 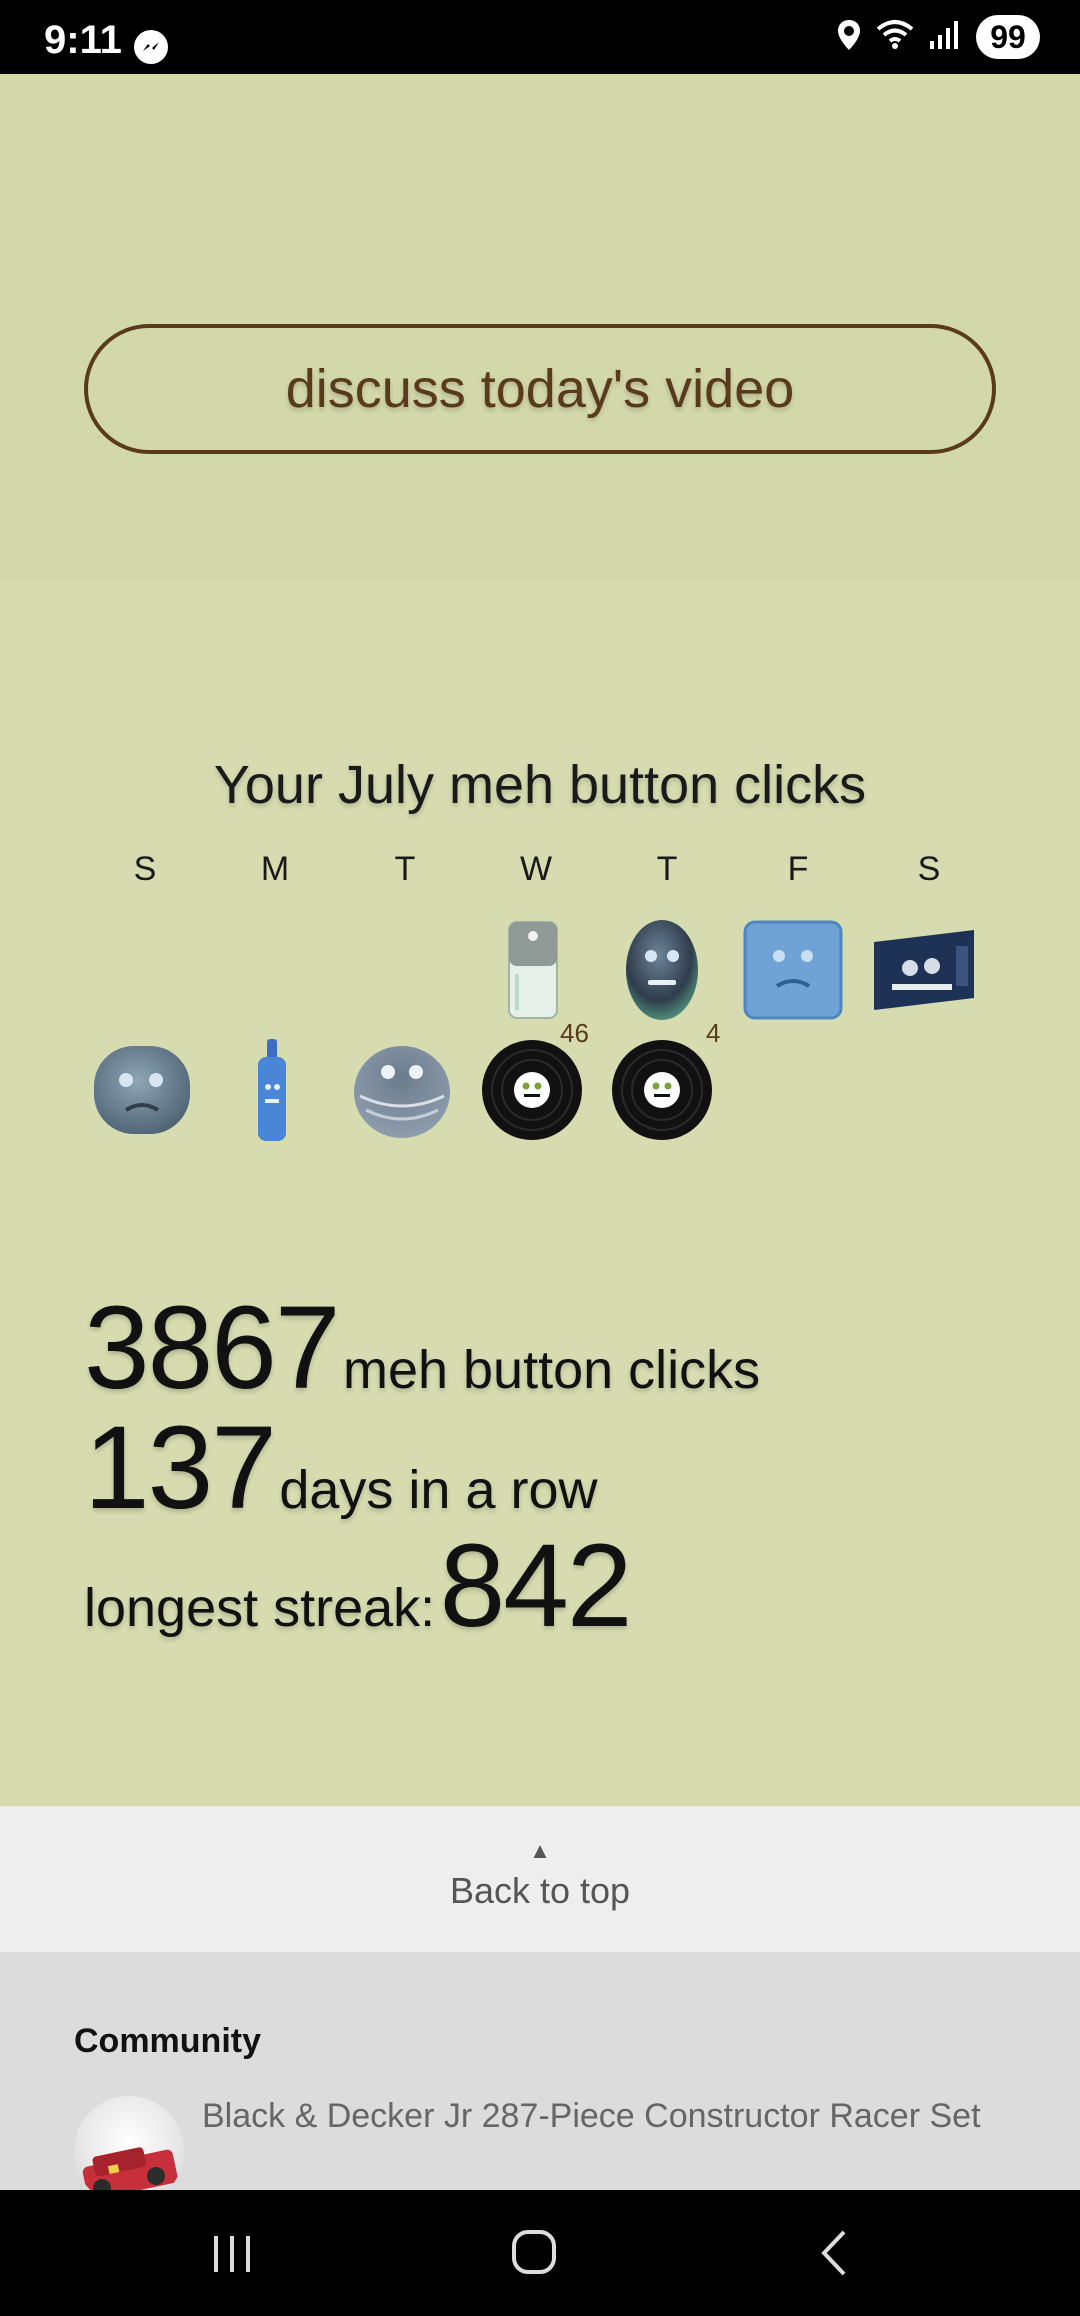 I want to click on up-arrow-icon: ▲, so click(x=540, y=1850).